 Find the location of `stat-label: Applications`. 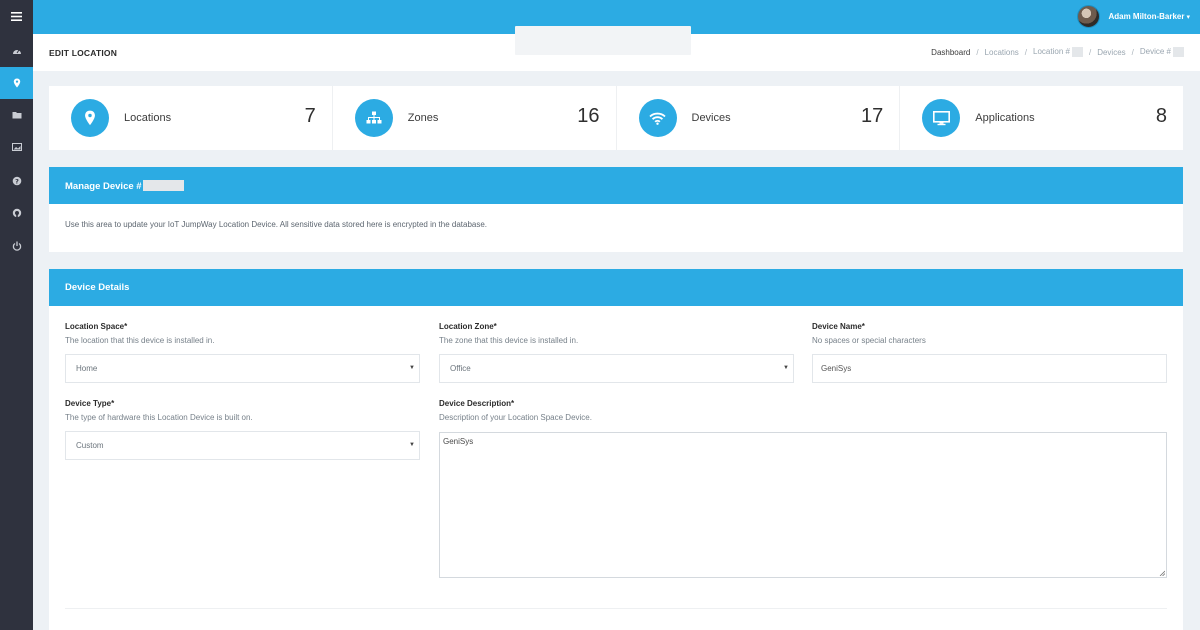

stat-label: Applications is located at coordinates (1005, 118).